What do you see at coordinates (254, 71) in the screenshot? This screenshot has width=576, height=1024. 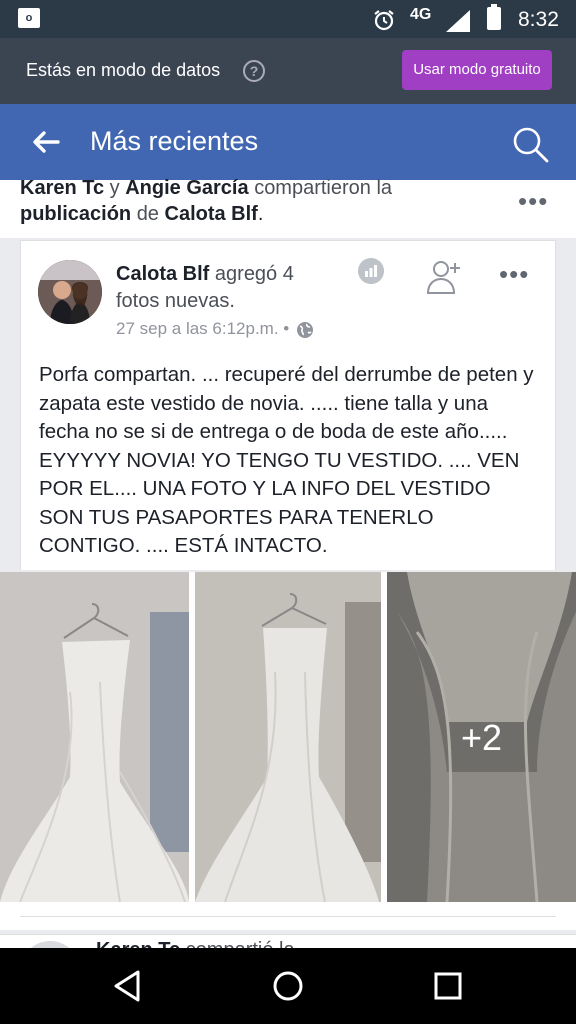 I see `help-icon: ?` at bounding box center [254, 71].